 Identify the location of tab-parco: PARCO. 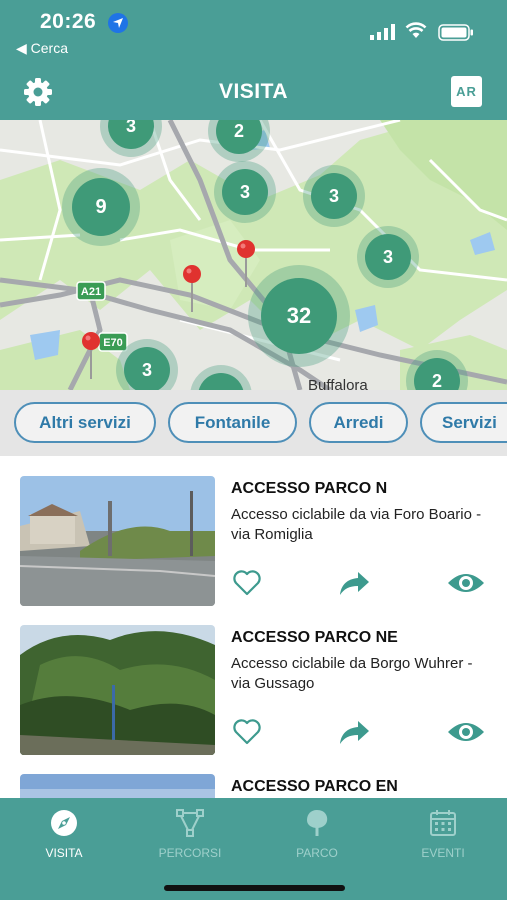
(317, 833).